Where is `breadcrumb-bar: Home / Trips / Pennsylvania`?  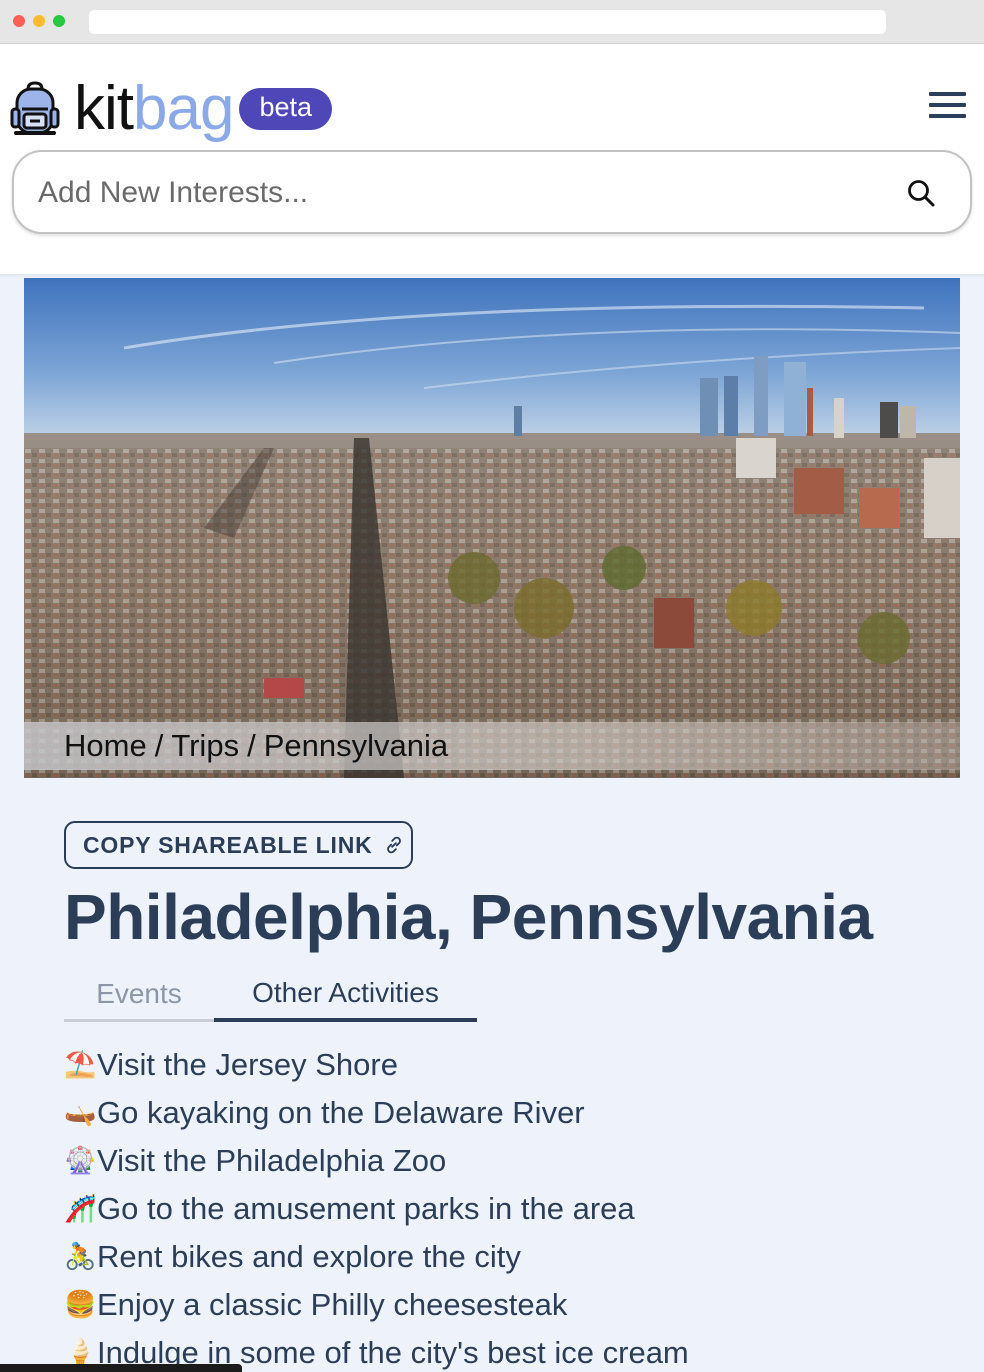 breadcrumb-bar: Home / Trips / Pennsylvania is located at coordinates (492, 746).